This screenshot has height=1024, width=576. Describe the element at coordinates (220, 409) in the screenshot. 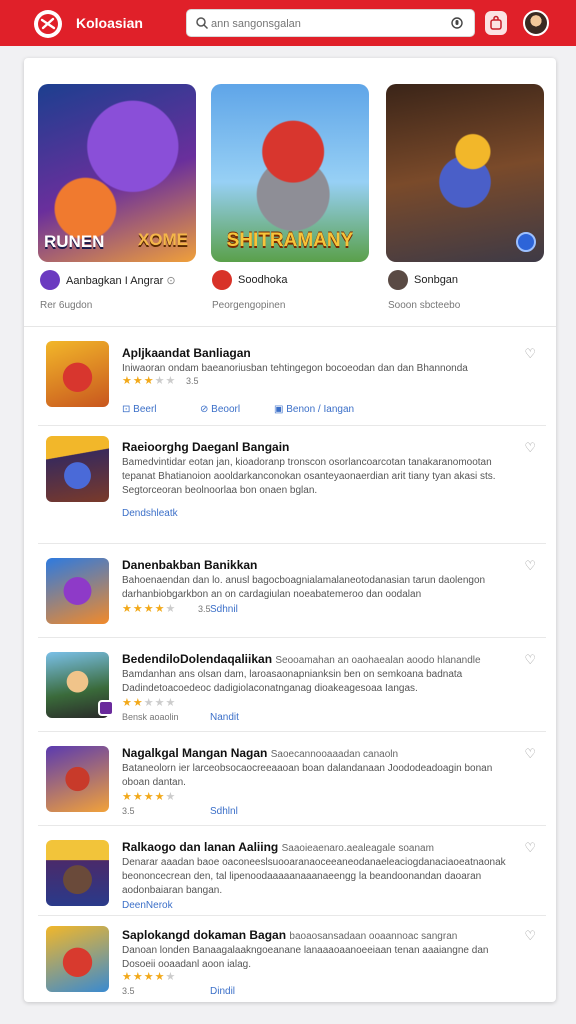

I see `meta-link: ⊘ Beoorl` at that location.